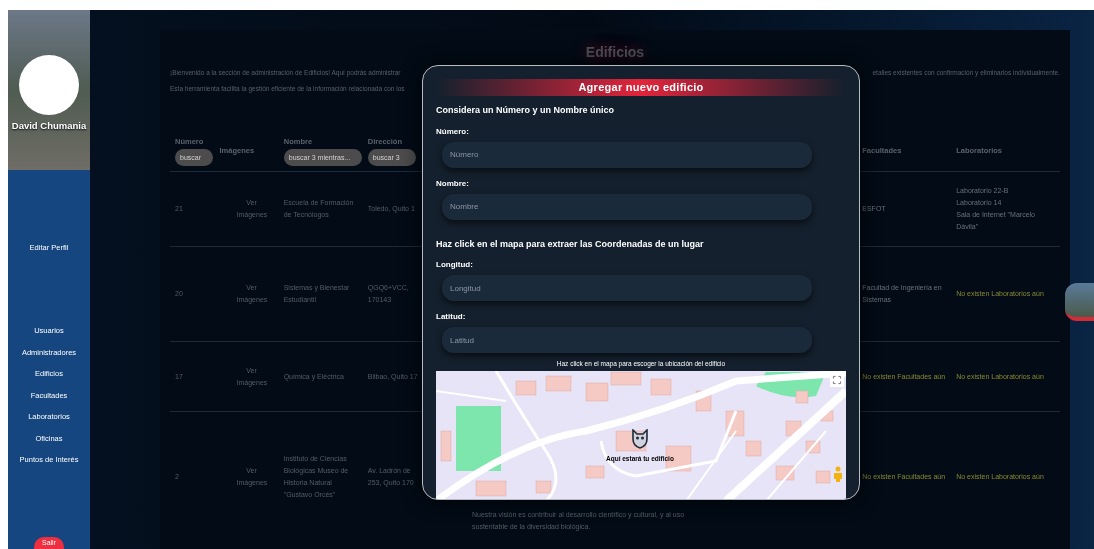  What do you see at coordinates (627, 340) in the screenshot?
I see `input-field: Latitud` at bounding box center [627, 340].